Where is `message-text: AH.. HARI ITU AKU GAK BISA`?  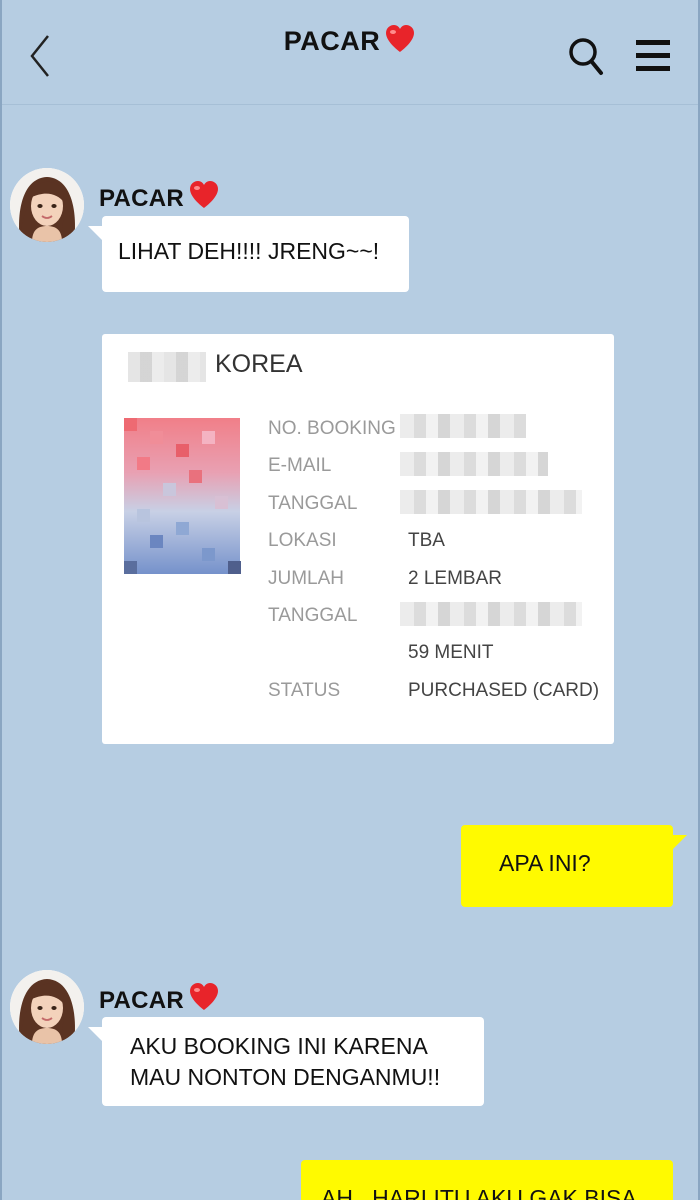
message-text: AH.. HARI ITU AKU GAK BISA is located at coordinates (479, 1192).